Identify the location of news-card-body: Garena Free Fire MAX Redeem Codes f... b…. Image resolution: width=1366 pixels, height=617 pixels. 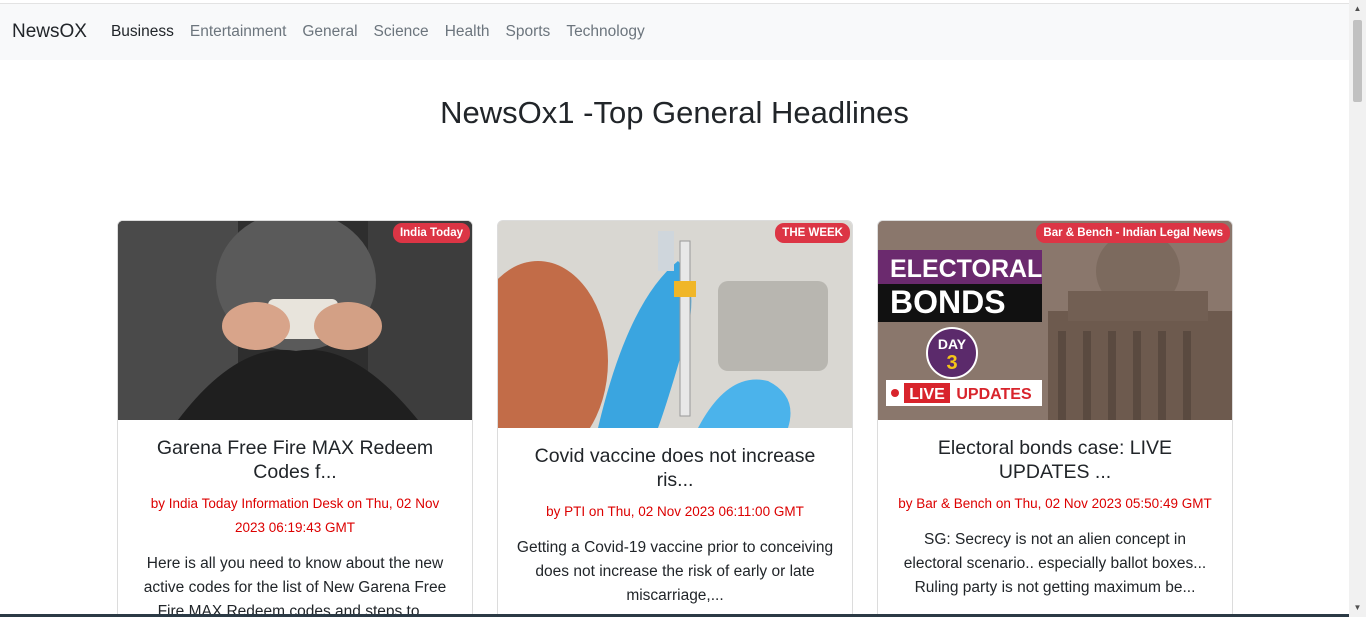
(295, 518).